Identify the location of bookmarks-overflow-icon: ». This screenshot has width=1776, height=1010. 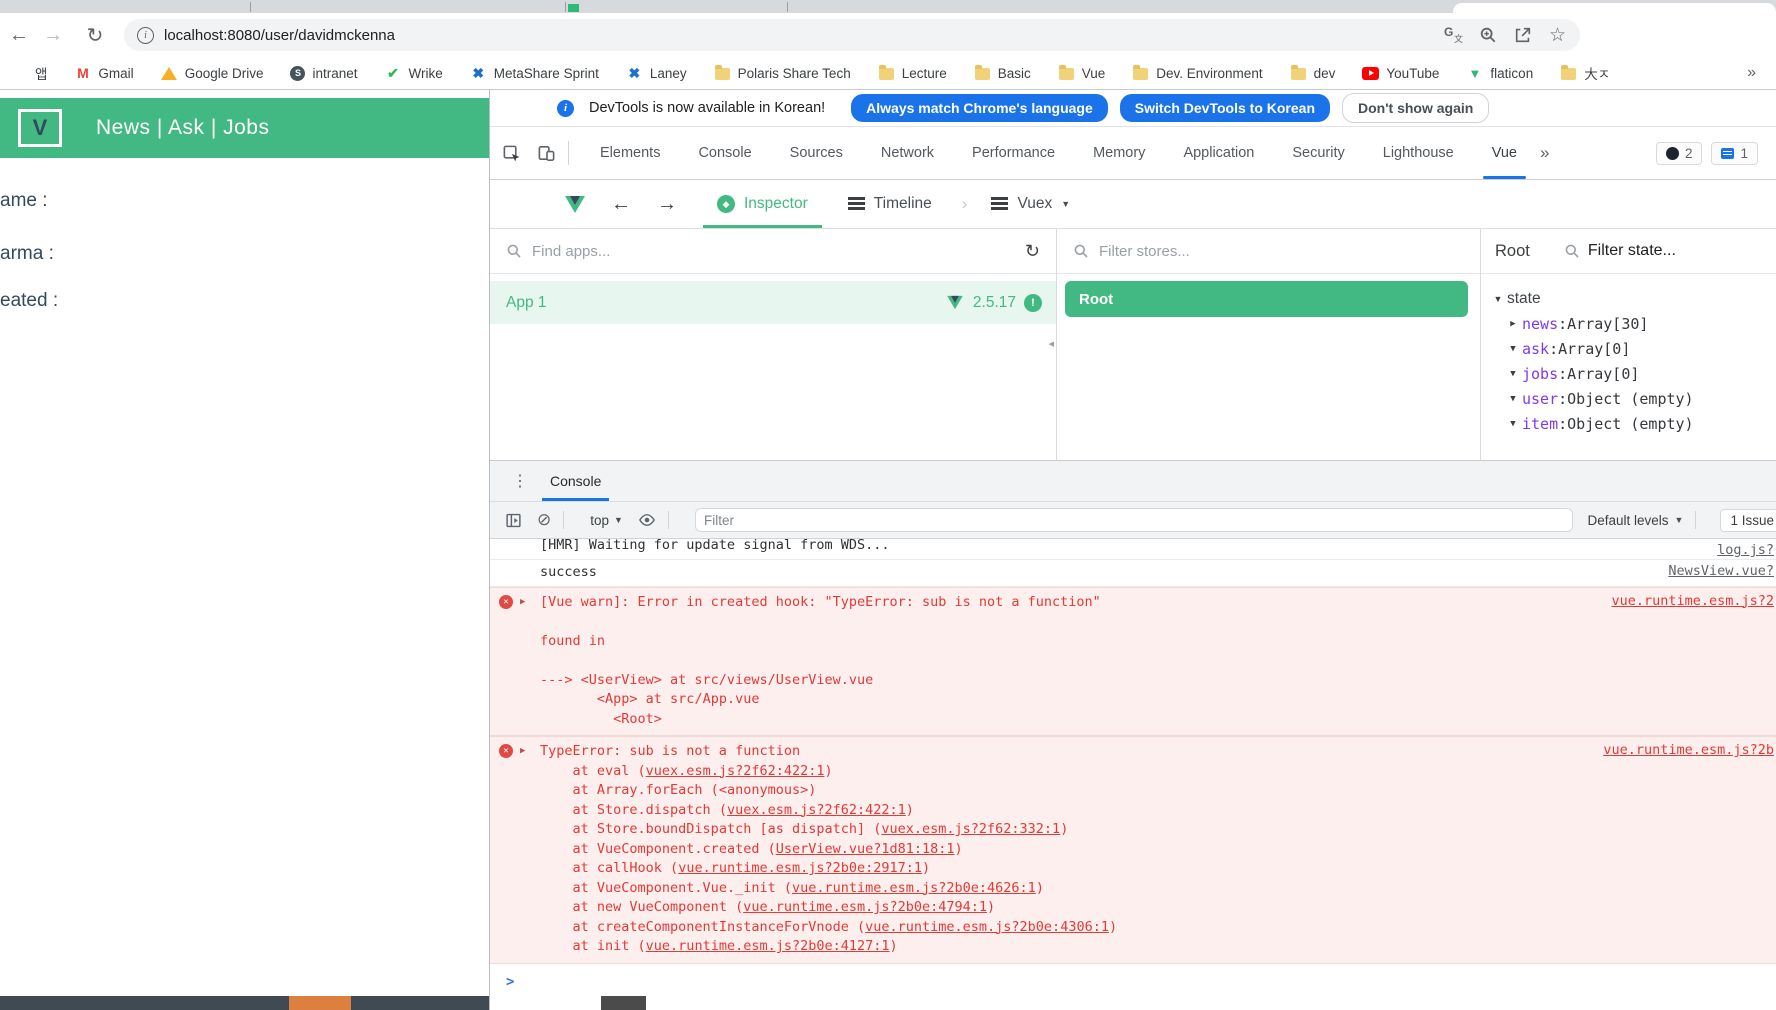
(1751, 73).